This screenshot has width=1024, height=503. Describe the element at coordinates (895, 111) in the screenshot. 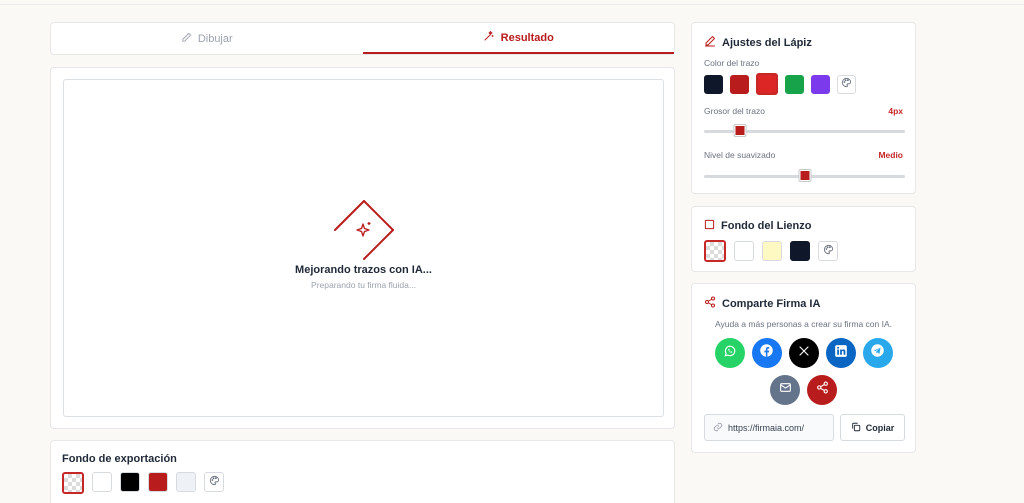

I see `thickness-value: 4px` at that location.